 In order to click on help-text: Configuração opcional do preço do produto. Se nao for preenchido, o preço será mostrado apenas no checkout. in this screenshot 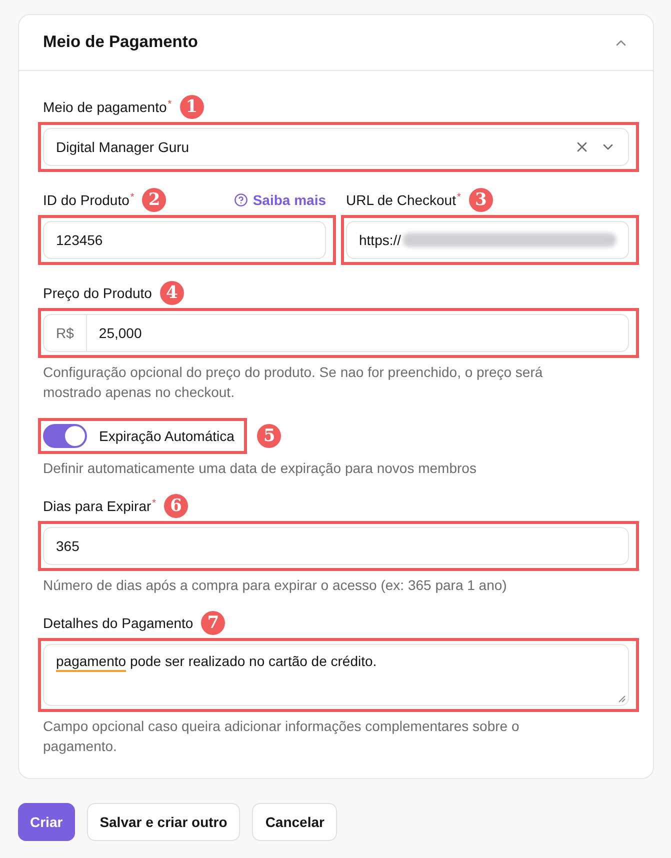, I will do `click(293, 382)`.